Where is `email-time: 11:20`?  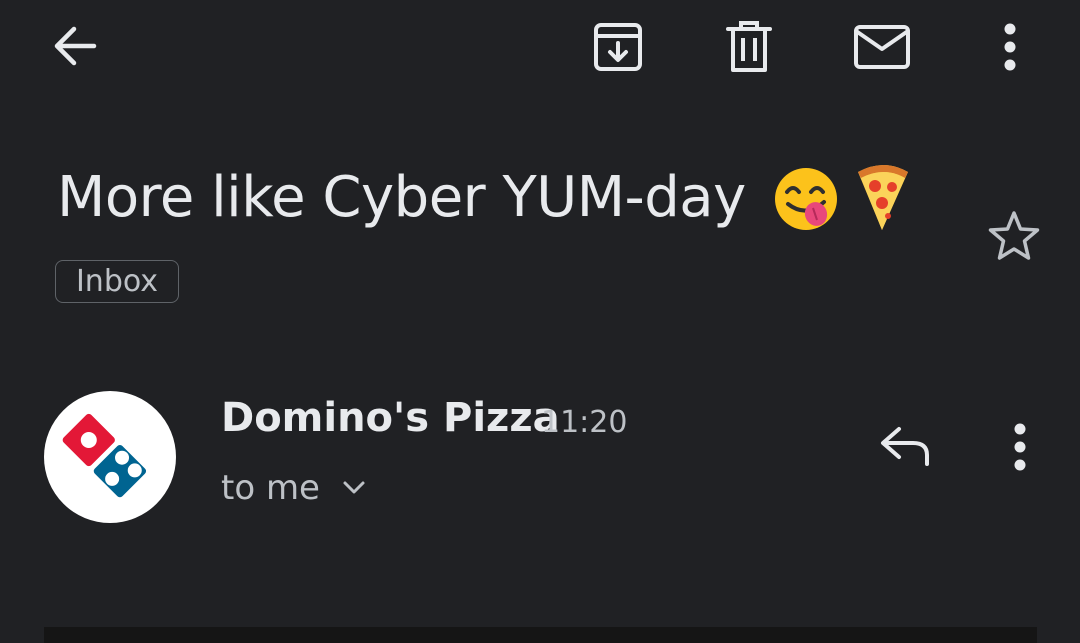
email-time: 11:20 is located at coordinates (584, 422).